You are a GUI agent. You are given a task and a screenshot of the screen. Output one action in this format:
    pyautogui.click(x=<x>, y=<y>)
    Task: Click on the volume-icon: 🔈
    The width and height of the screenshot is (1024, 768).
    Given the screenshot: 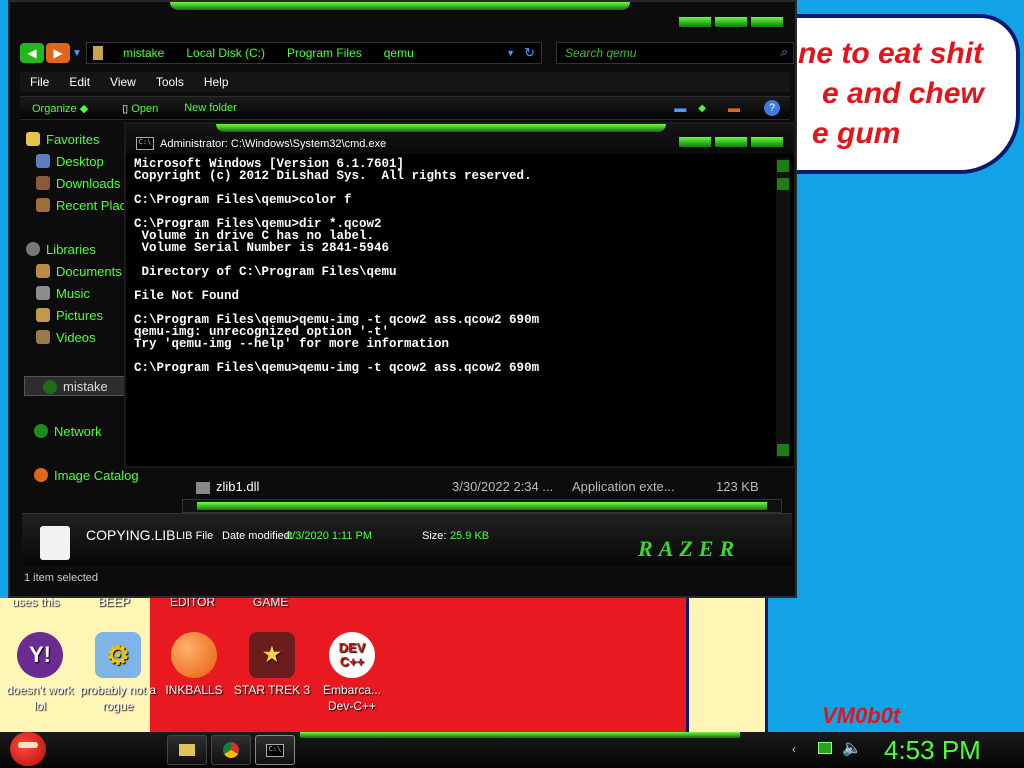 What is the action you would take?
    pyautogui.click(x=852, y=748)
    